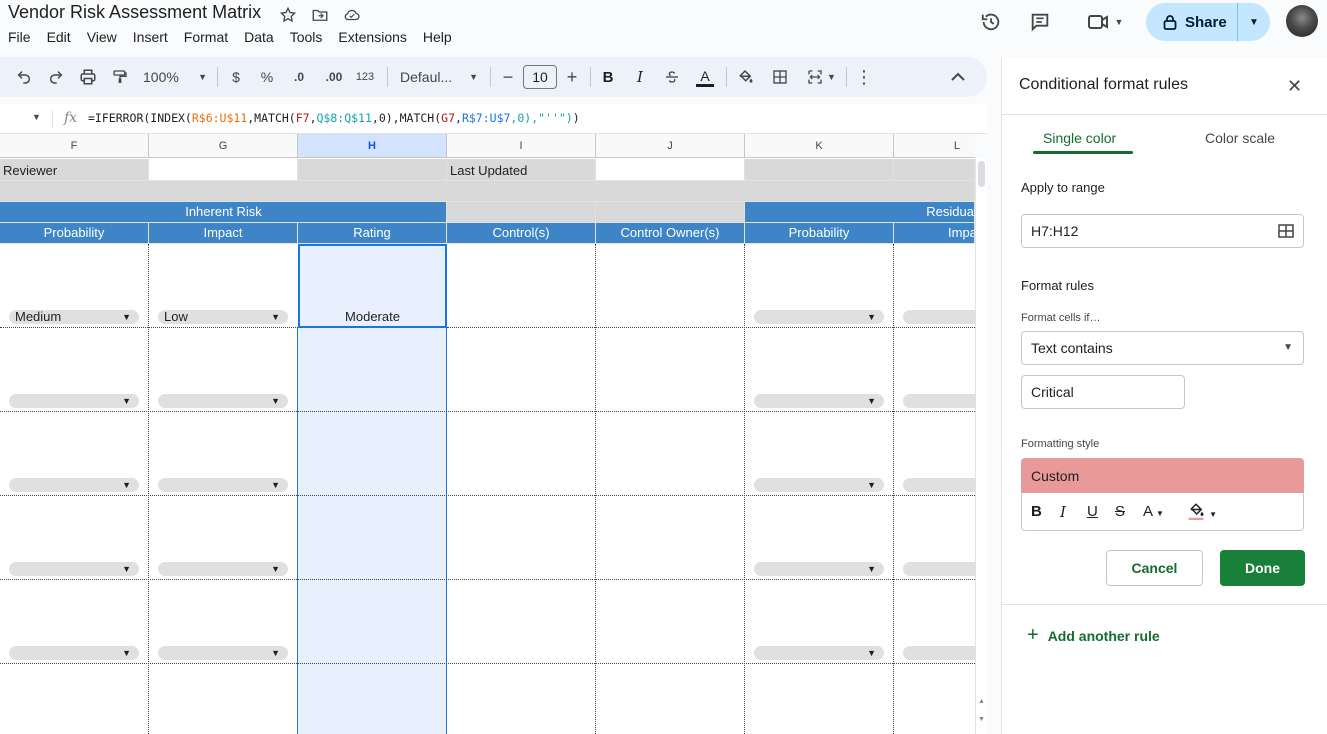 Image resolution: width=1327 pixels, height=734 pixels. Describe the element at coordinates (1286, 231) in the screenshot. I see `select-range-icon` at that location.